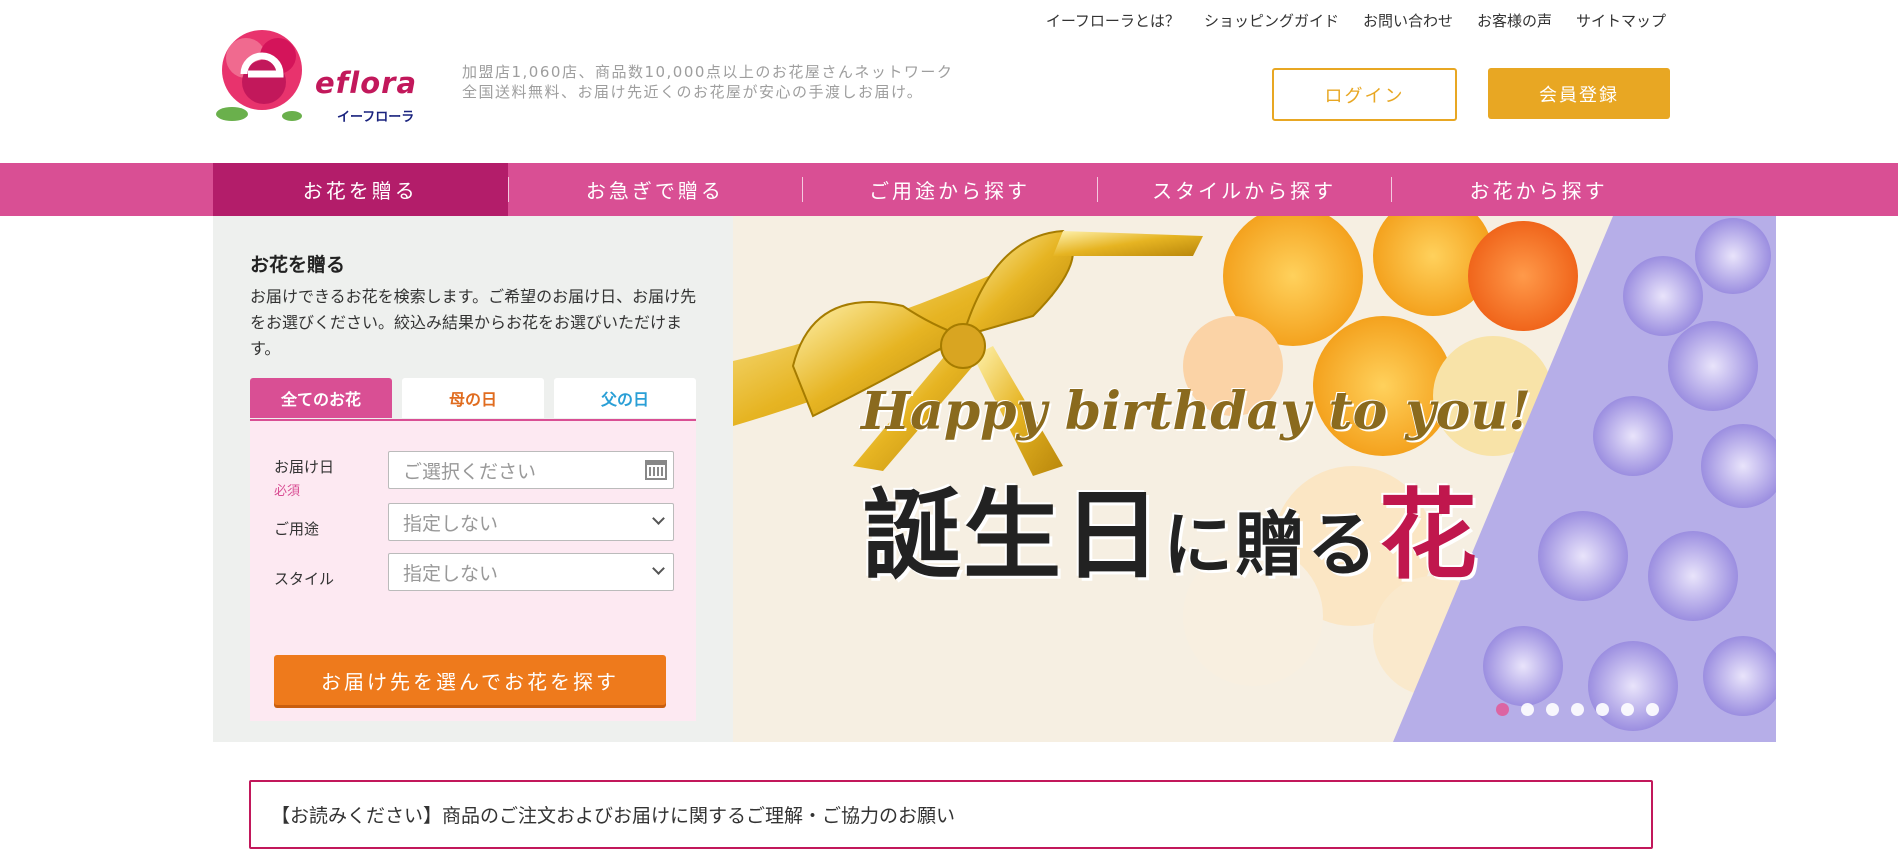 This screenshot has width=1898, height=866. What do you see at coordinates (693, 92) in the screenshot?
I see `tagline-line-2: 全国送料無料、お届け先近くのお花屋が安心の手渡しお届け。` at bounding box center [693, 92].